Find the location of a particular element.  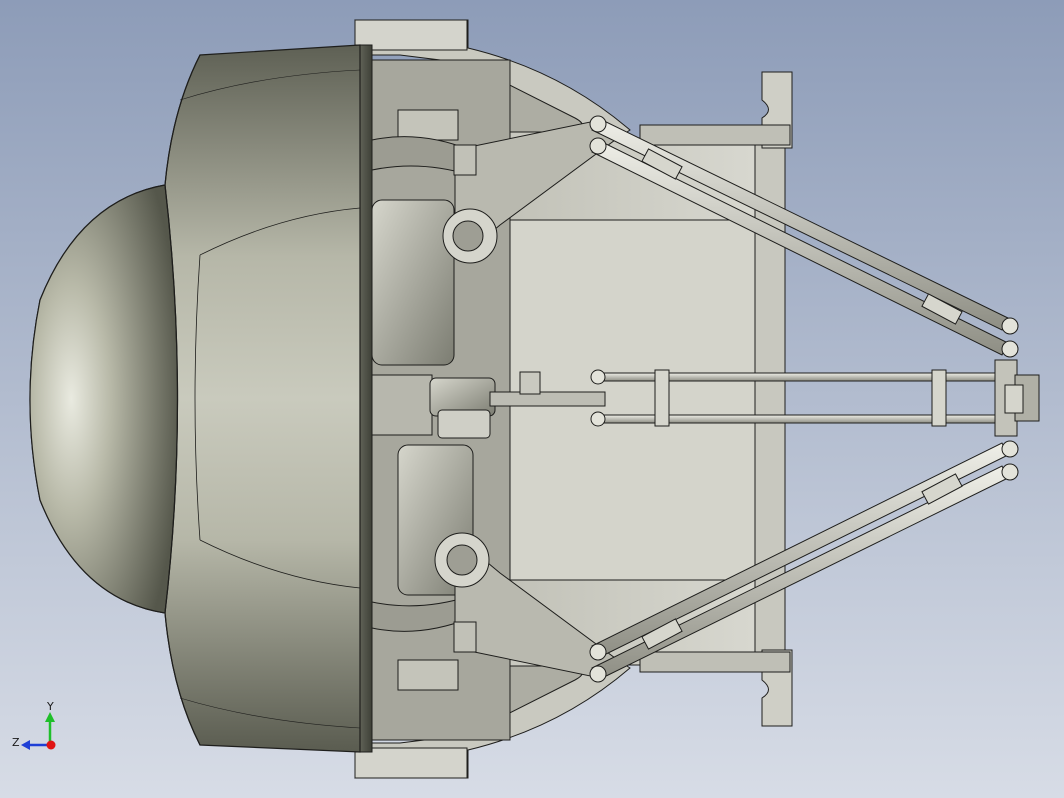

z-axis-label: Z is located at coordinates (16, 742).